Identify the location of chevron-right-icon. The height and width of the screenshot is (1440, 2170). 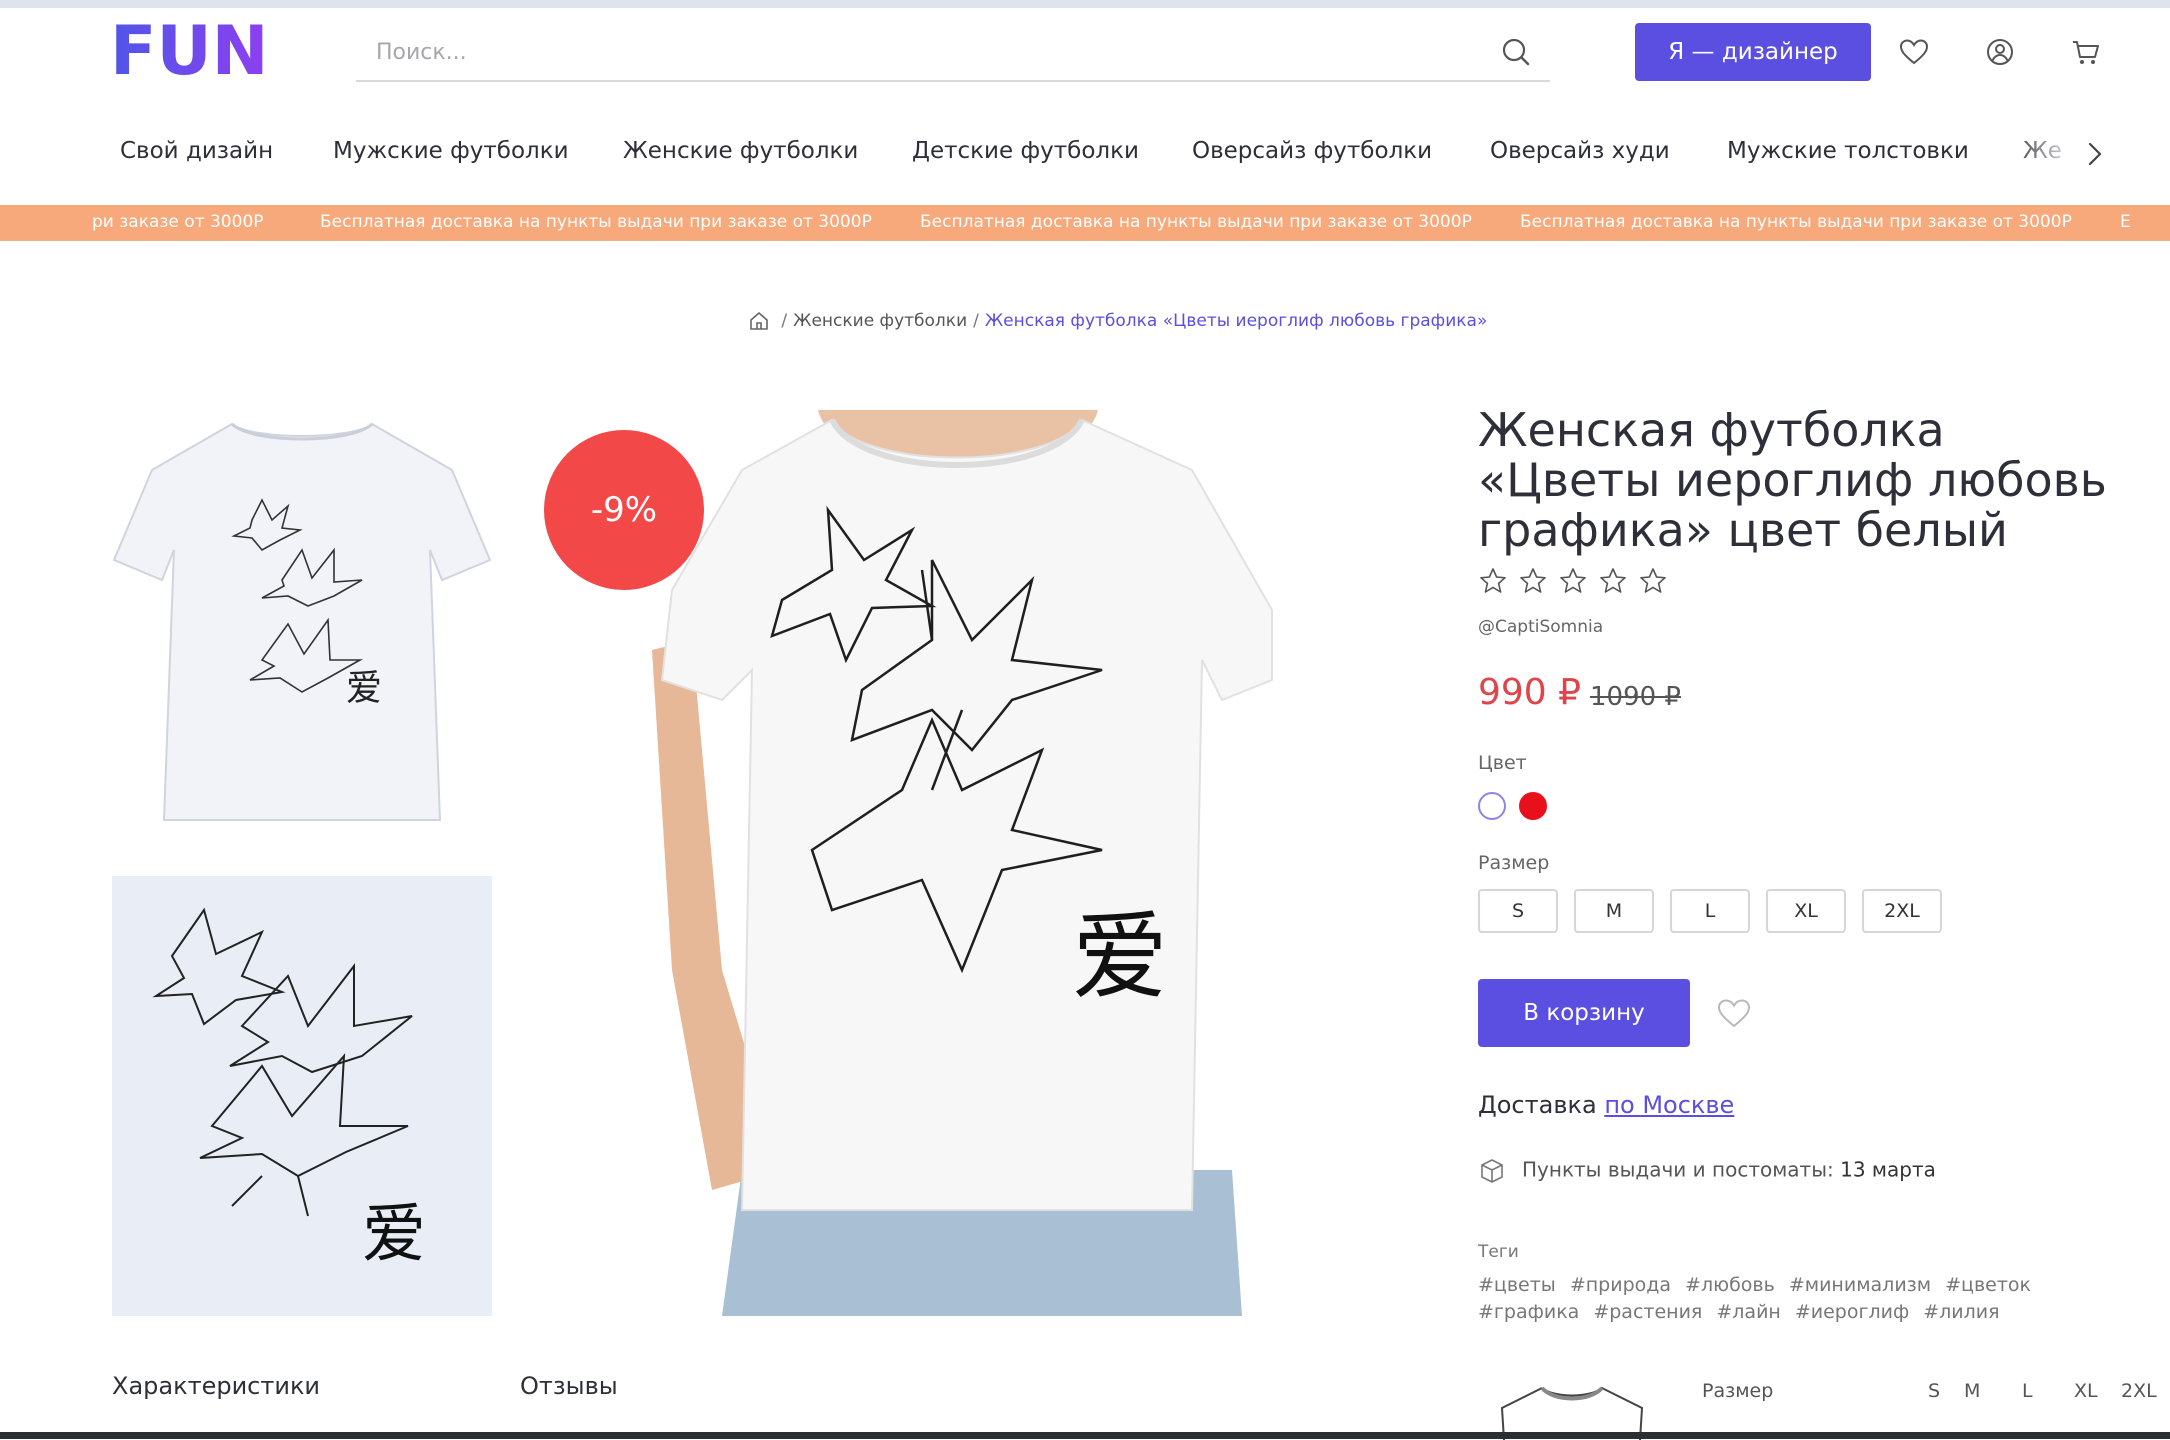
(2094, 154).